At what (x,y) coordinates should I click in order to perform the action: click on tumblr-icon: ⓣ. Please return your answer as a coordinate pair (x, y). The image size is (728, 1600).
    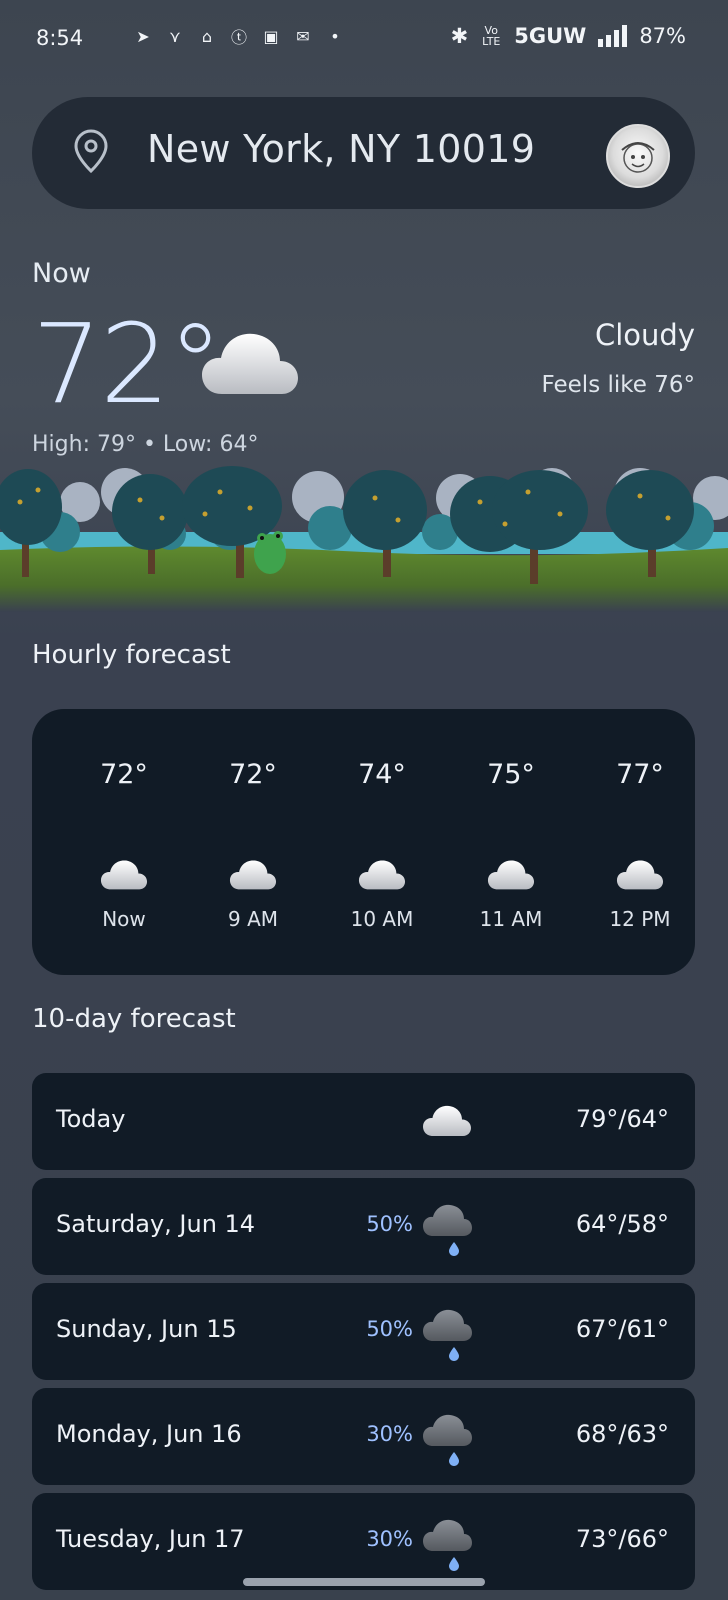
    Looking at the image, I should click on (238, 37).